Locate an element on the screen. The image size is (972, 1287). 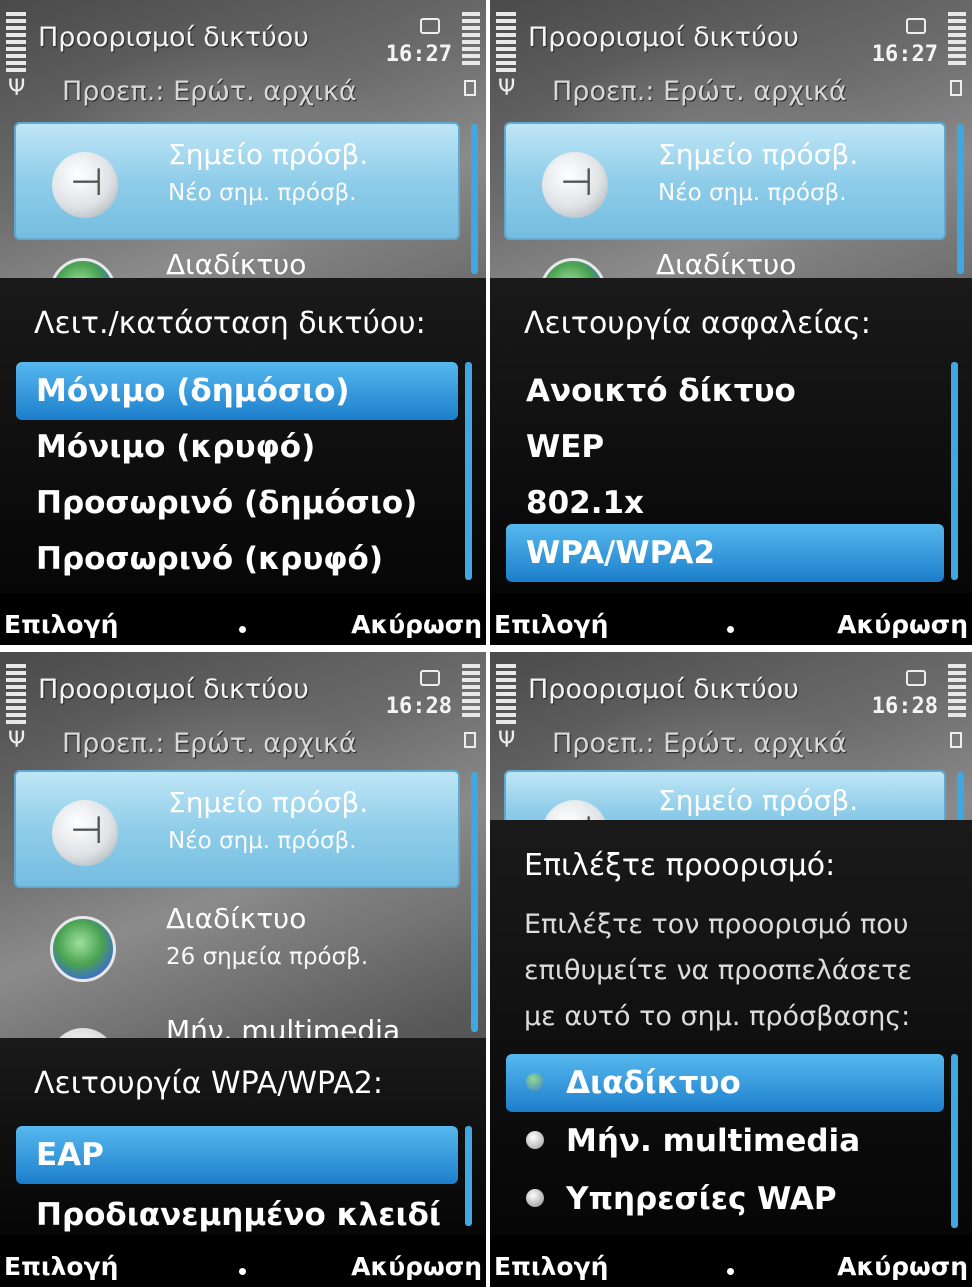
popup-title: Λειτουργία ασφαλείας: is located at coordinates (697, 323).